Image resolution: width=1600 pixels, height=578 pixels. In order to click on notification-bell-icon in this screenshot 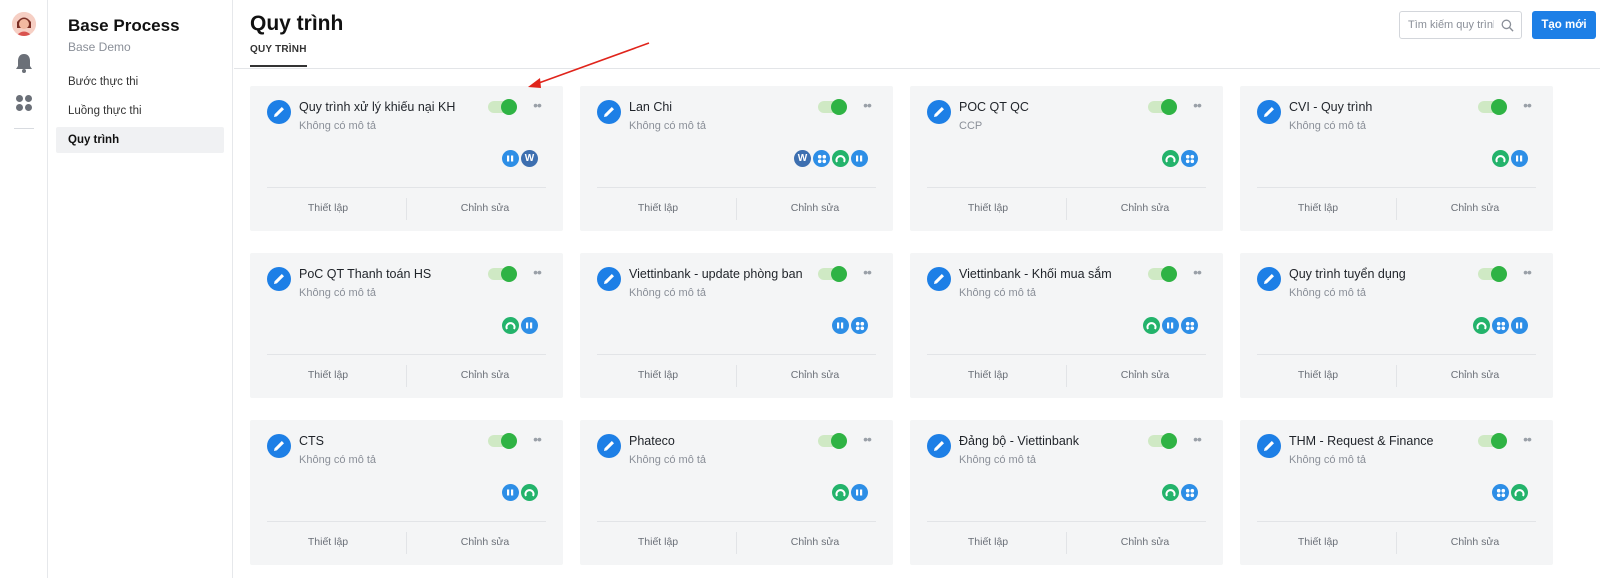, I will do `click(24, 63)`.